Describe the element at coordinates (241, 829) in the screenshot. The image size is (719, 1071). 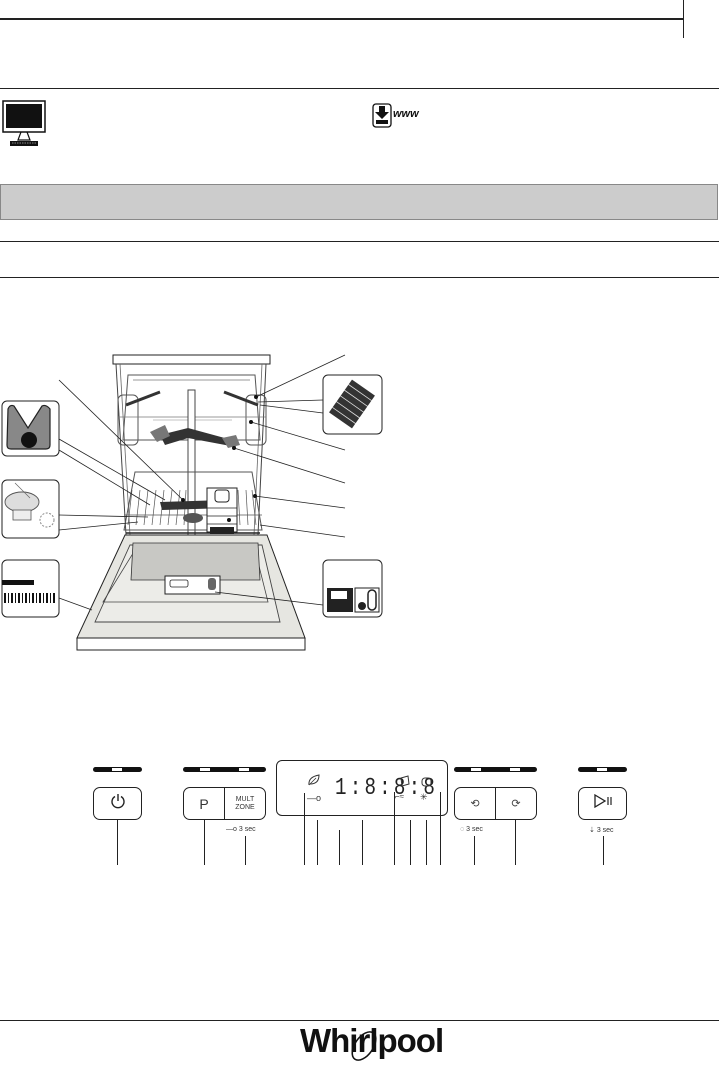
I see `key-lock-hint: —o 3 sec` at that location.